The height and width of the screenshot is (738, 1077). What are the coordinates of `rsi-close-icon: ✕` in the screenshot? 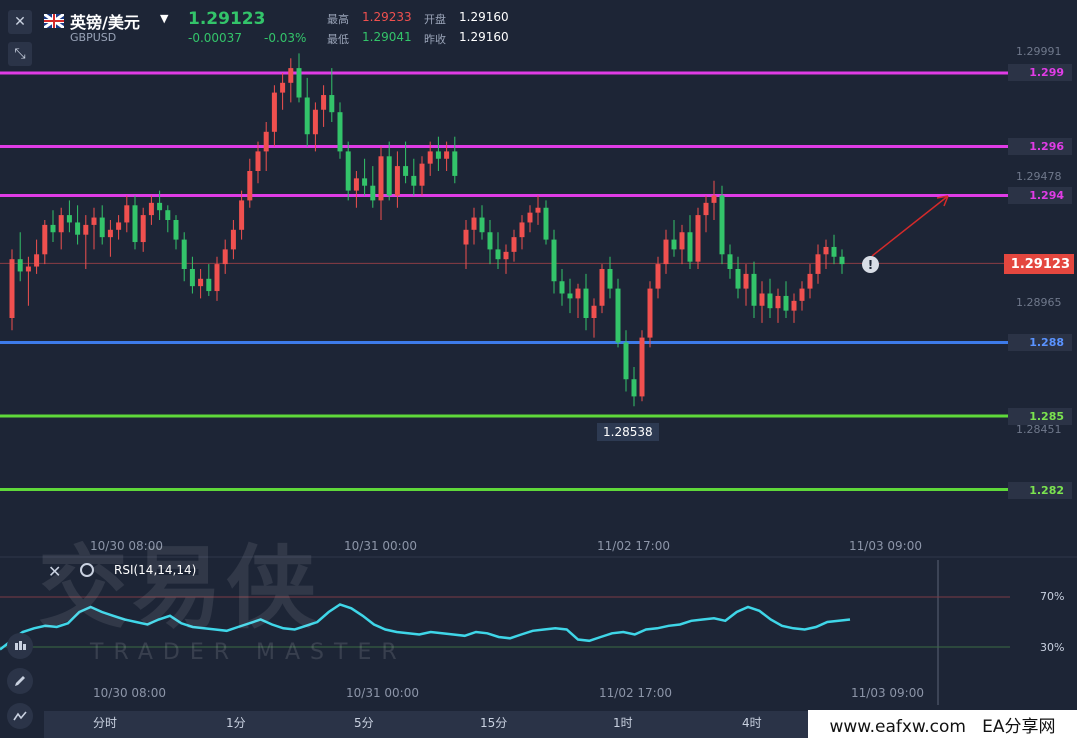 It's located at (54, 571).